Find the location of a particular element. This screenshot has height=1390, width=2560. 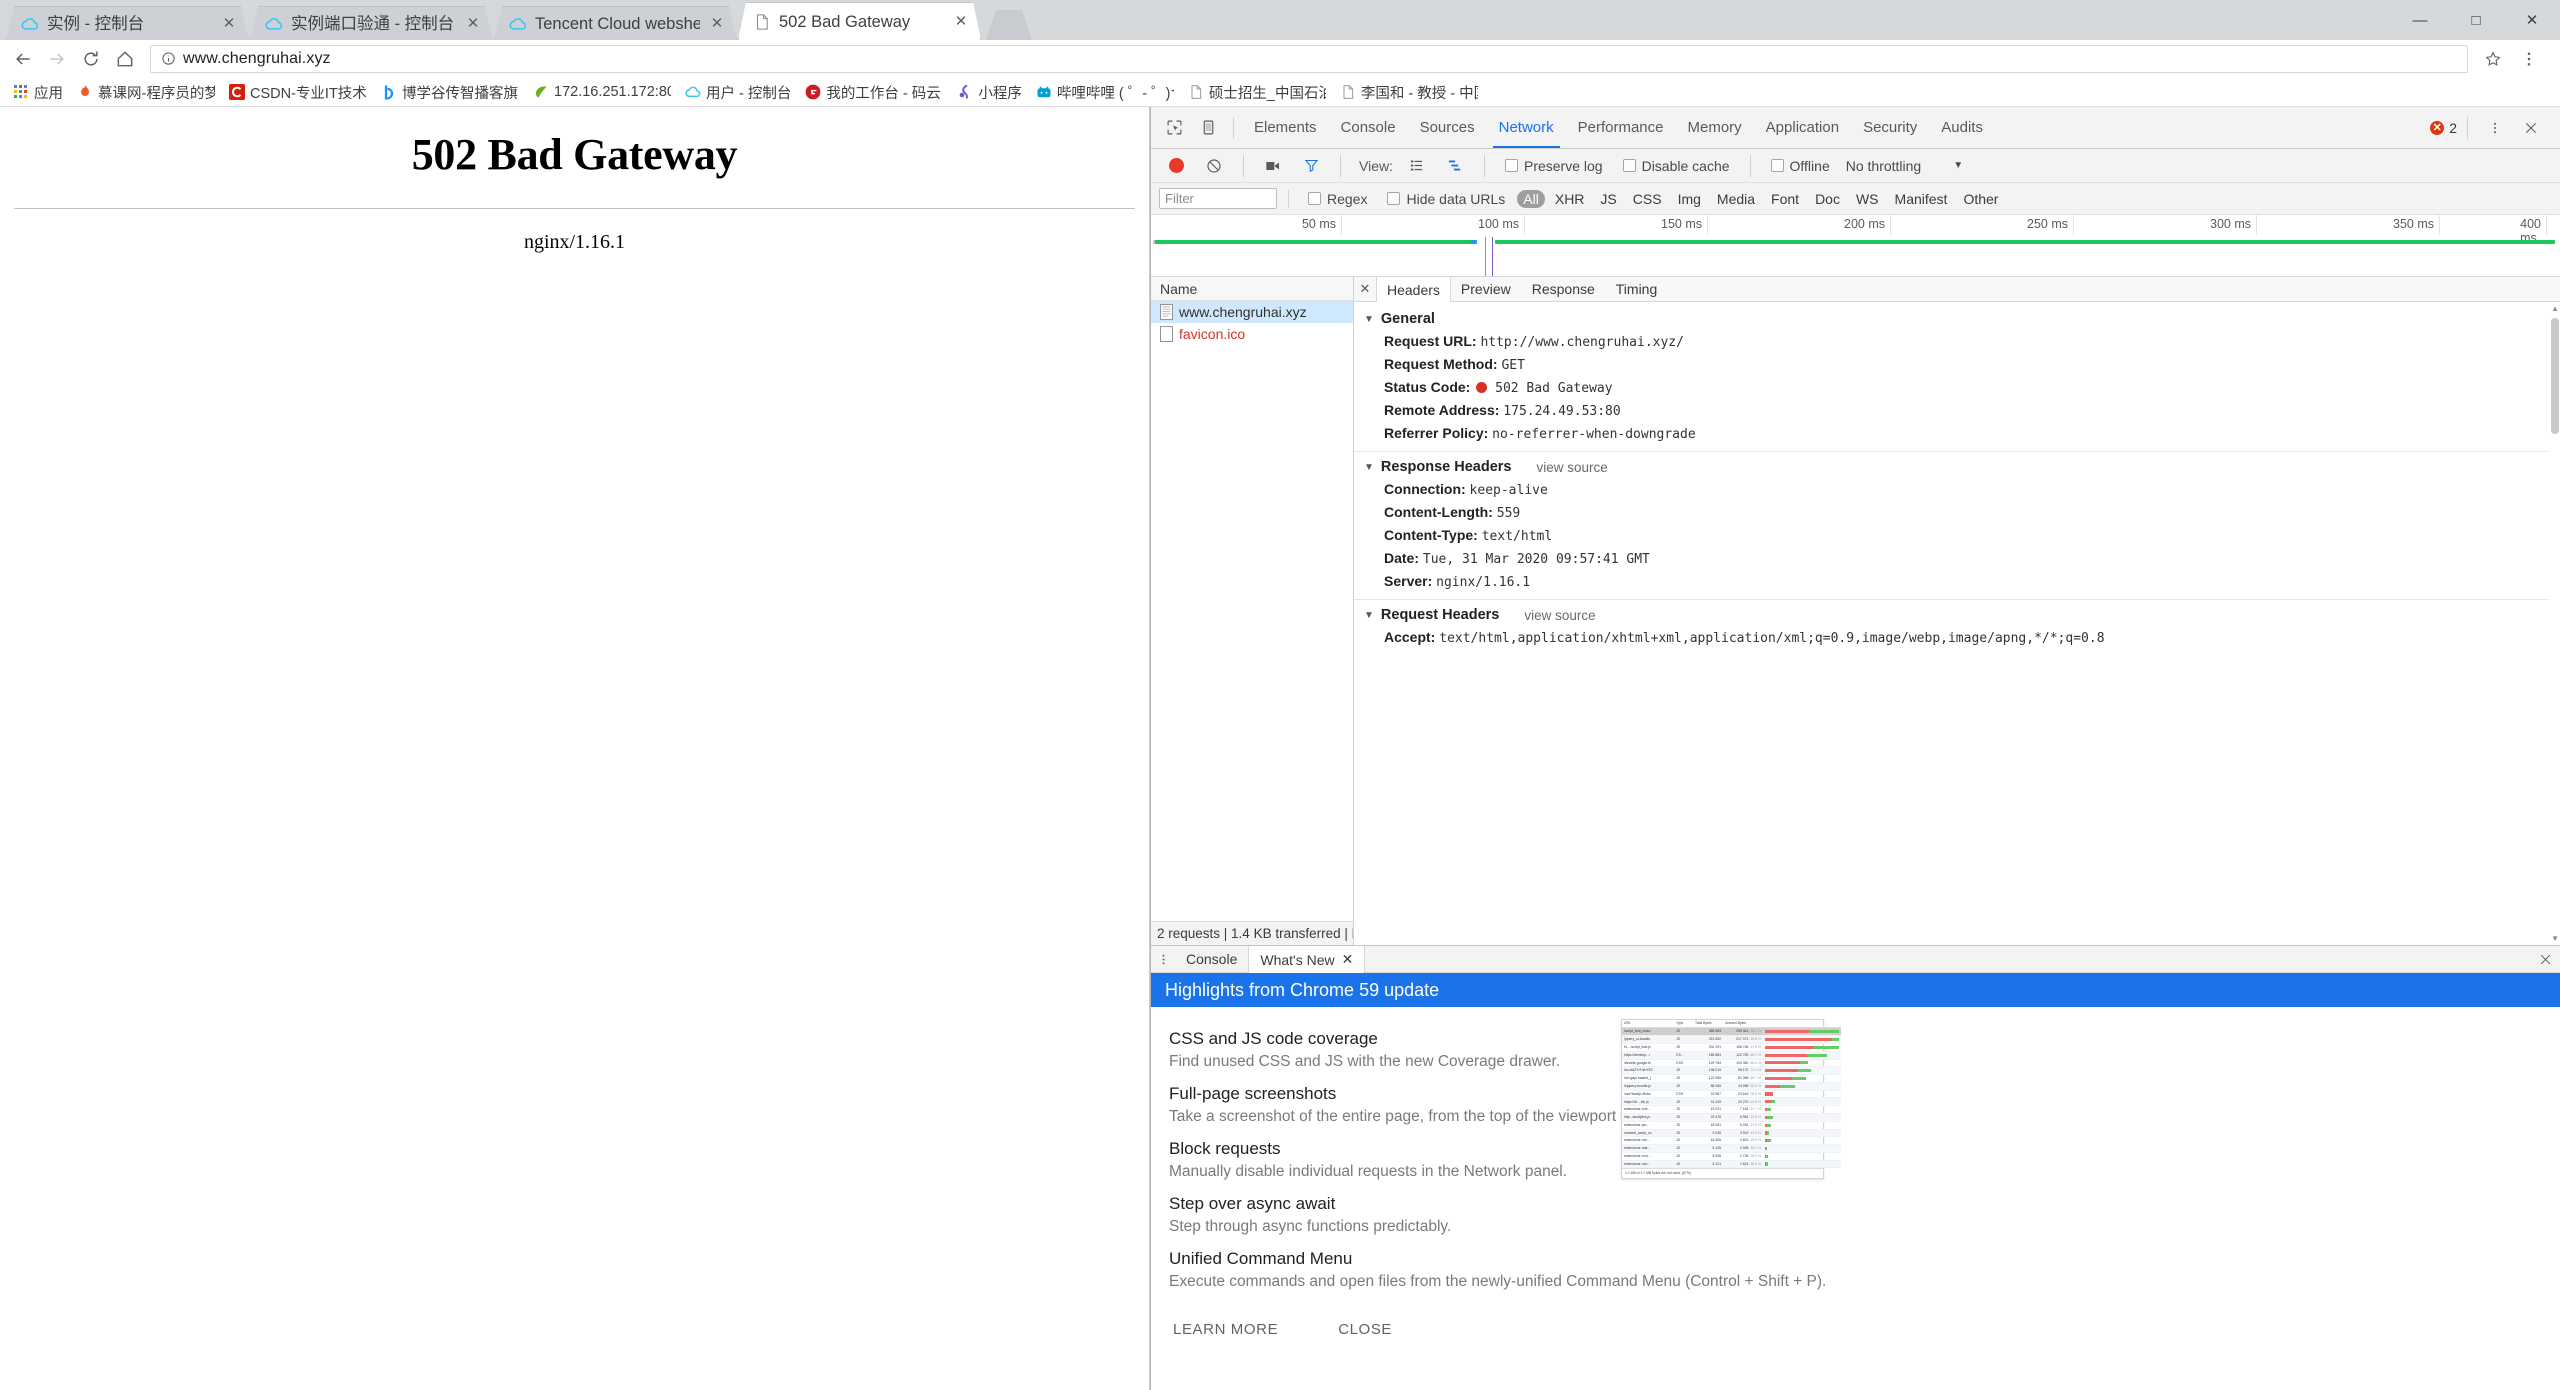

devtools-tab-performance: Performance is located at coordinates (1621, 127).